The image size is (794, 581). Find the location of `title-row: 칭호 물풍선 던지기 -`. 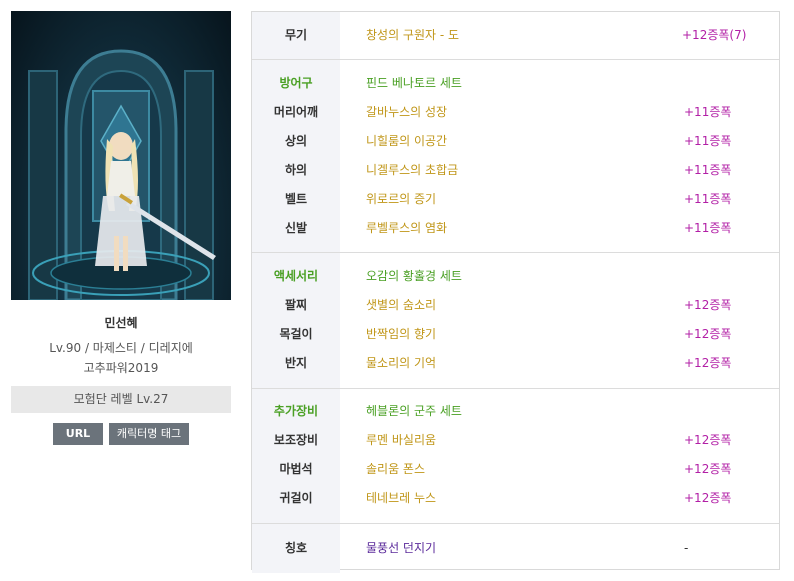

title-row: 칭호 물풍선 던지기 - is located at coordinates (515, 548).